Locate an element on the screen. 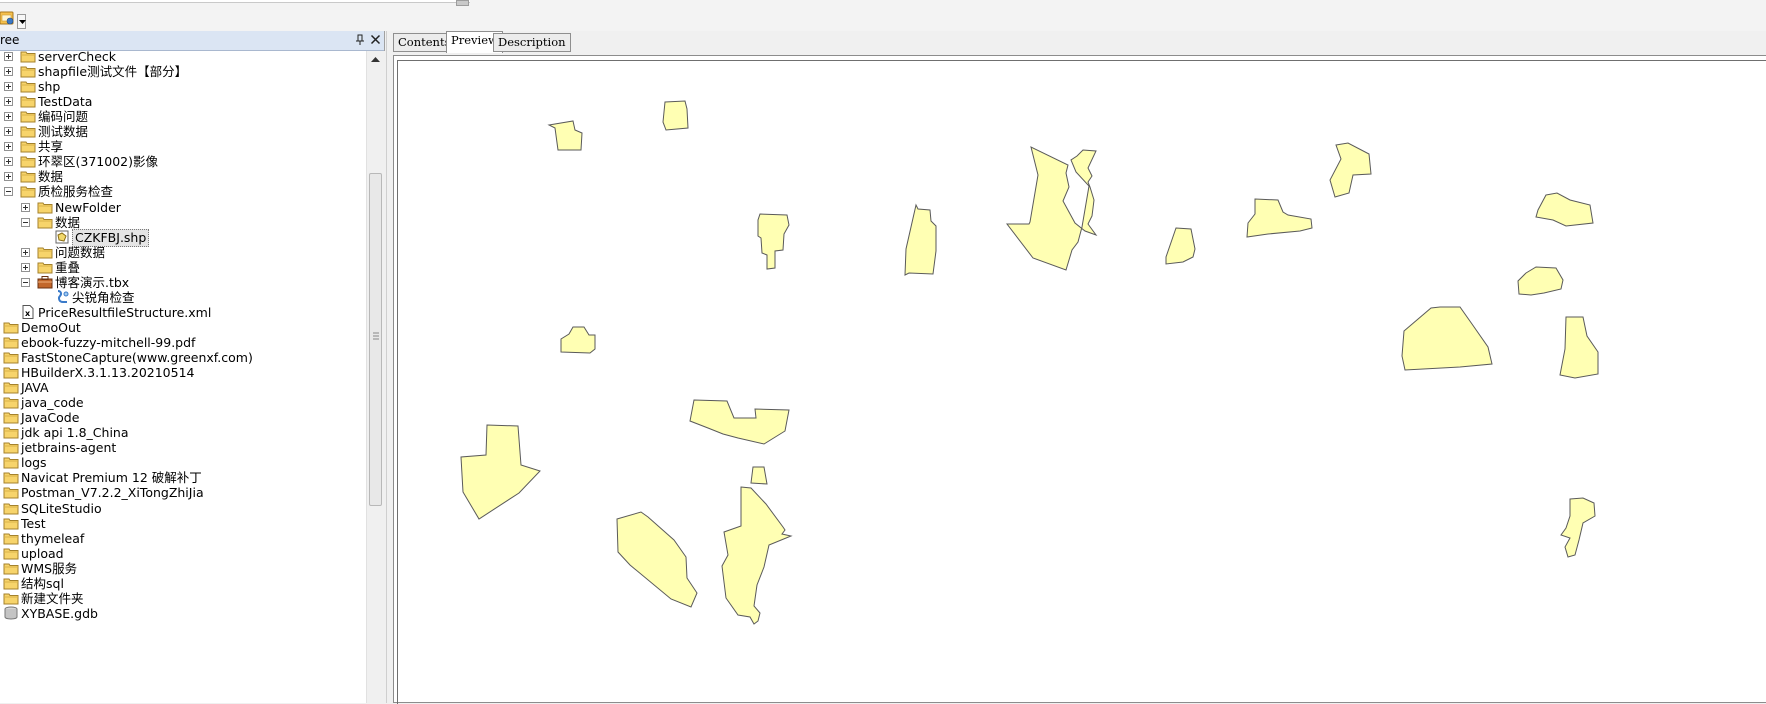  tab-description: Description is located at coordinates (532, 42).